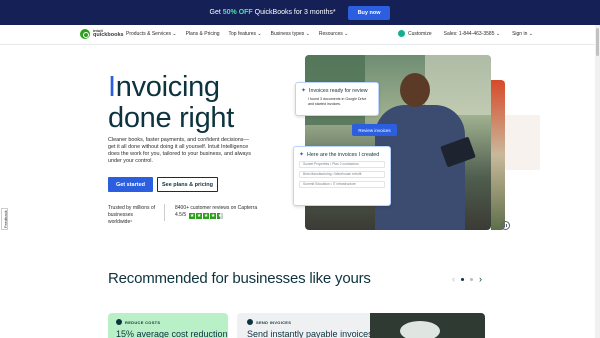  Describe the element at coordinates (187, 184) in the screenshot. I see `see-plans-pricing-button: See plans & pricing` at that location.